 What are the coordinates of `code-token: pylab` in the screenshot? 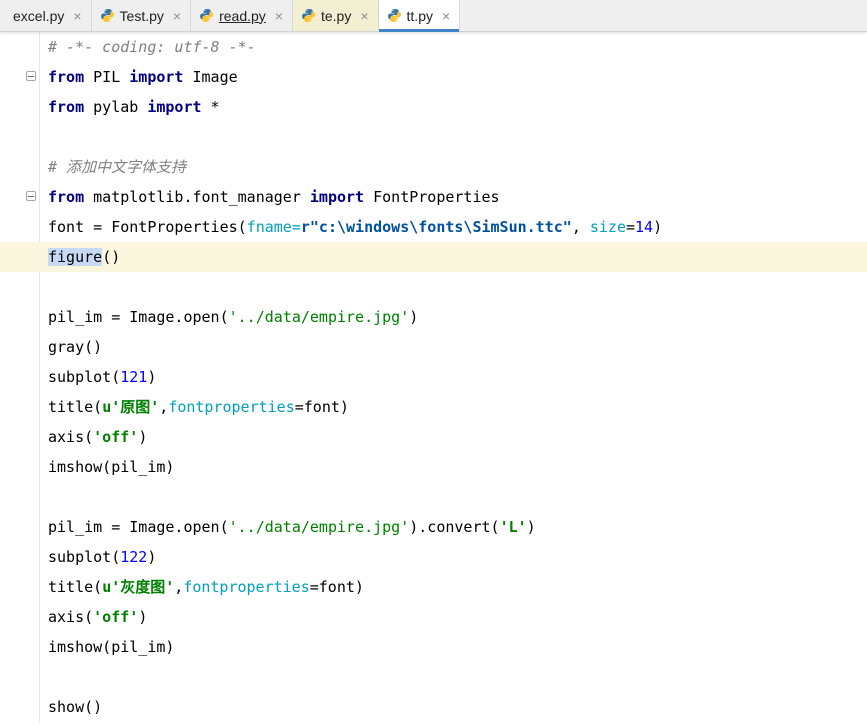 It's located at (116, 107).